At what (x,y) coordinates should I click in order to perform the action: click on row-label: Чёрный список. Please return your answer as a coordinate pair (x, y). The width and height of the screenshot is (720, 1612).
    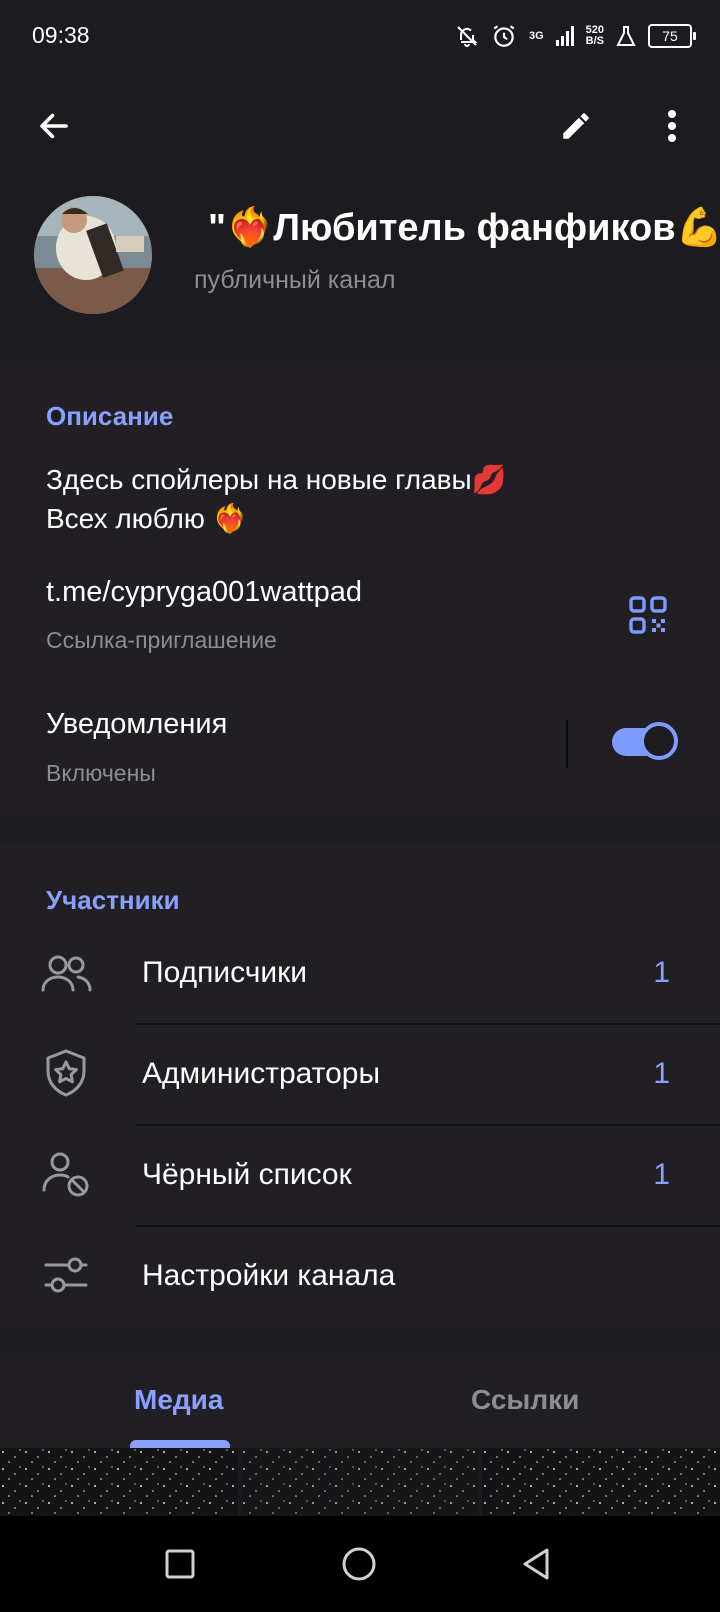
    Looking at the image, I should click on (247, 1174).